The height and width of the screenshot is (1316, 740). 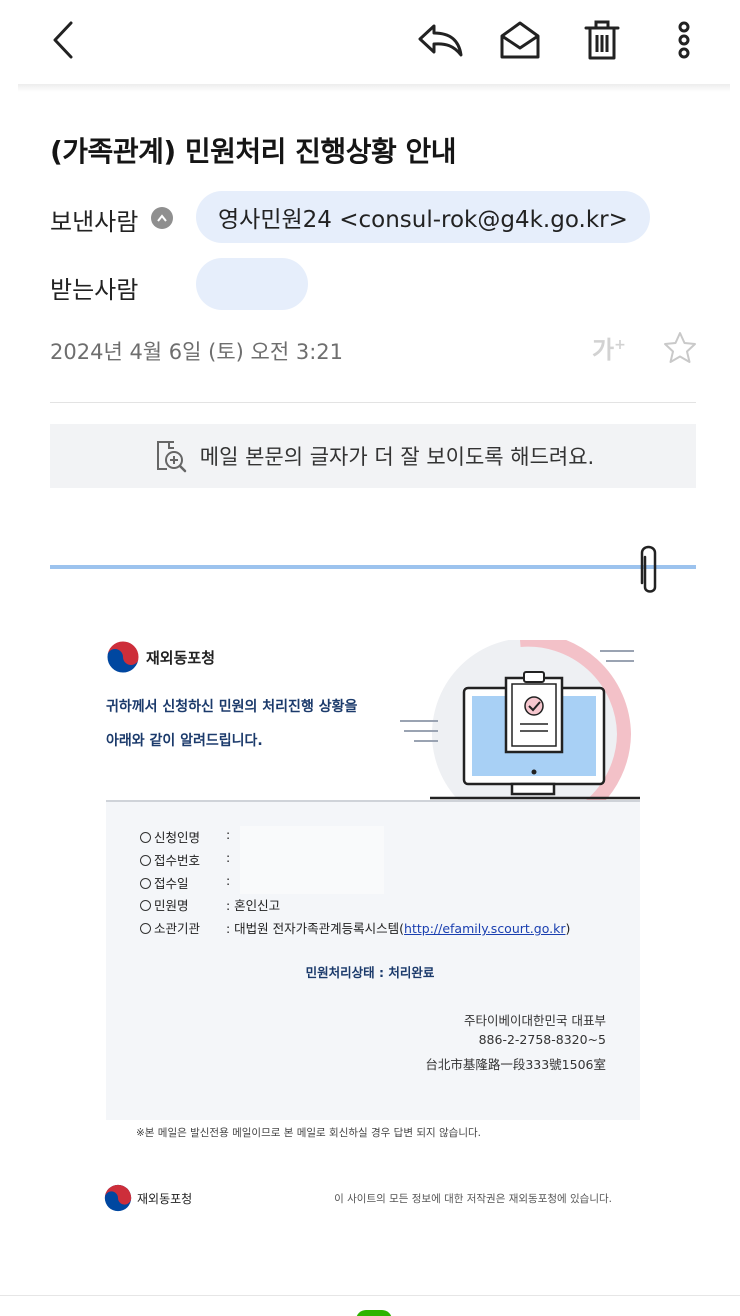 I want to click on info-row-agency: 소관기관, so click(x=170, y=927).